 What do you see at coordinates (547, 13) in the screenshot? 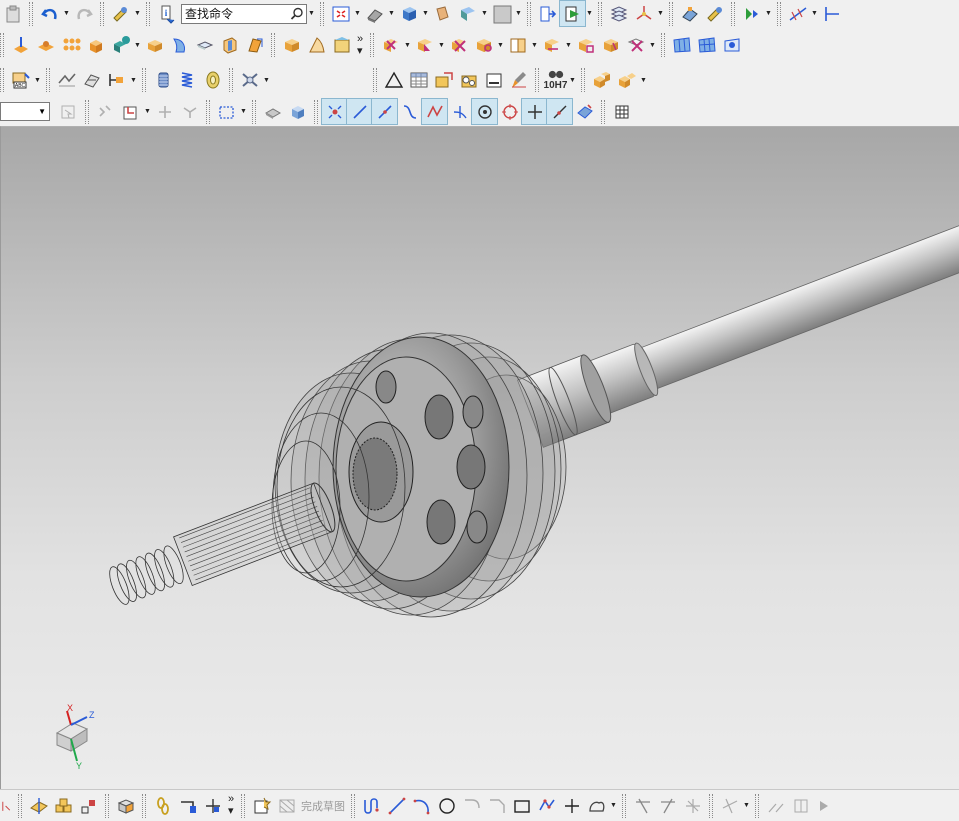
I see `work-view-icon` at bounding box center [547, 13].